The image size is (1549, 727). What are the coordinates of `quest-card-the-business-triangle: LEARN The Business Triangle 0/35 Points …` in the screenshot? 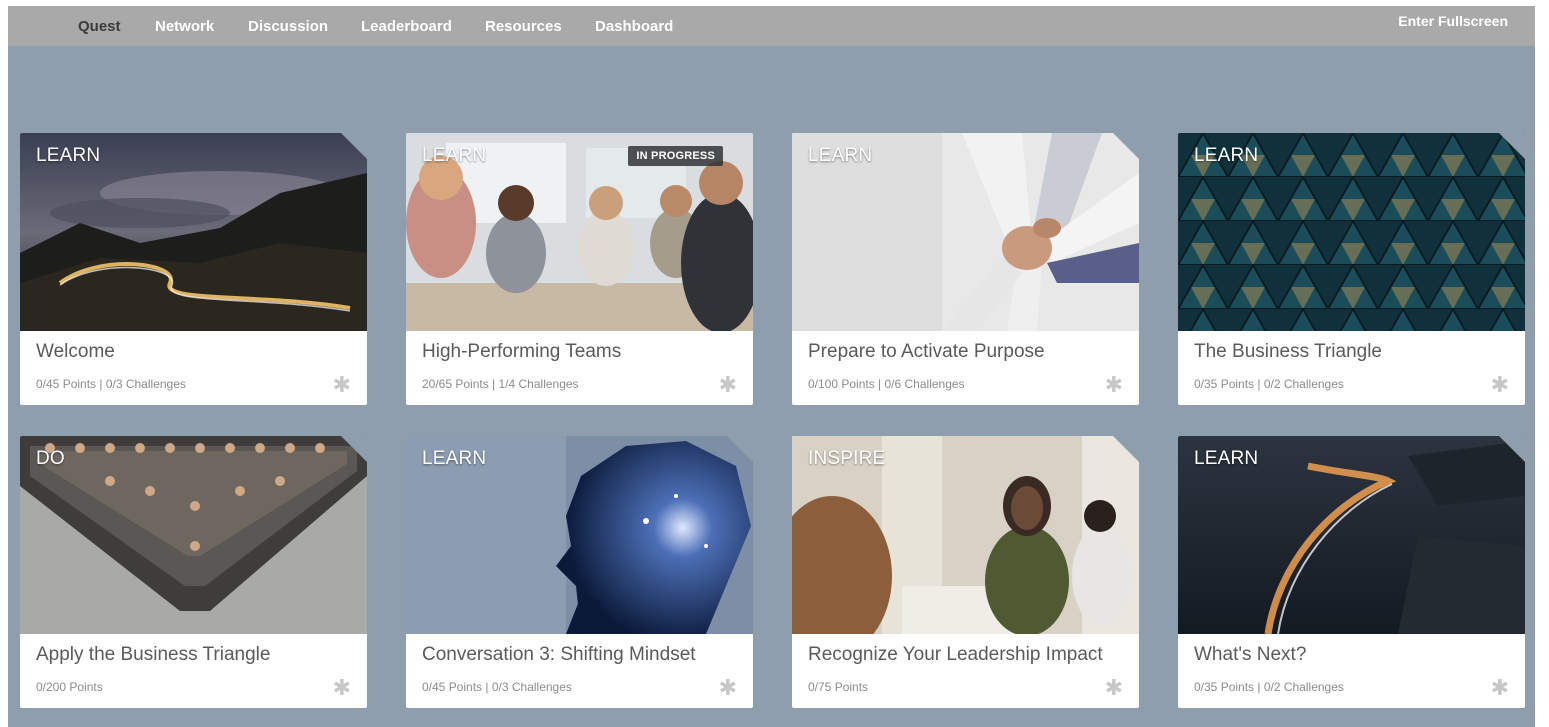 It's located at (1351, 269).